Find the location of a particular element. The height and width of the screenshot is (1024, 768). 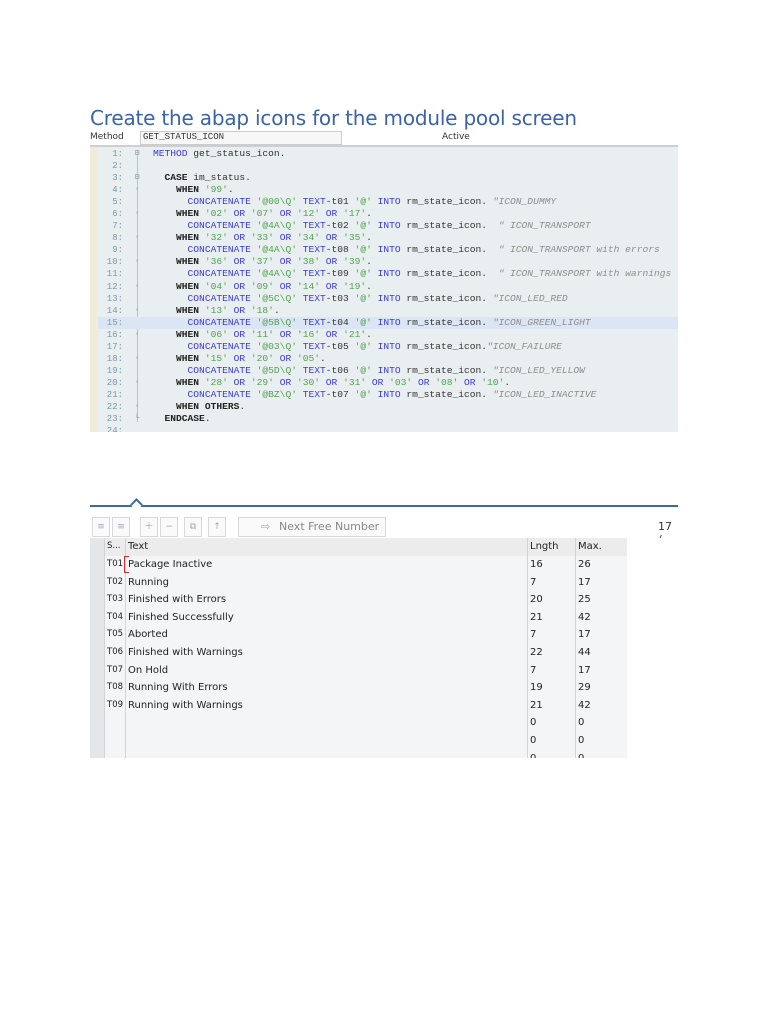

code-line: 14: ◦ WHEN '13' OR '18'. is located at coordinates (388, 311).